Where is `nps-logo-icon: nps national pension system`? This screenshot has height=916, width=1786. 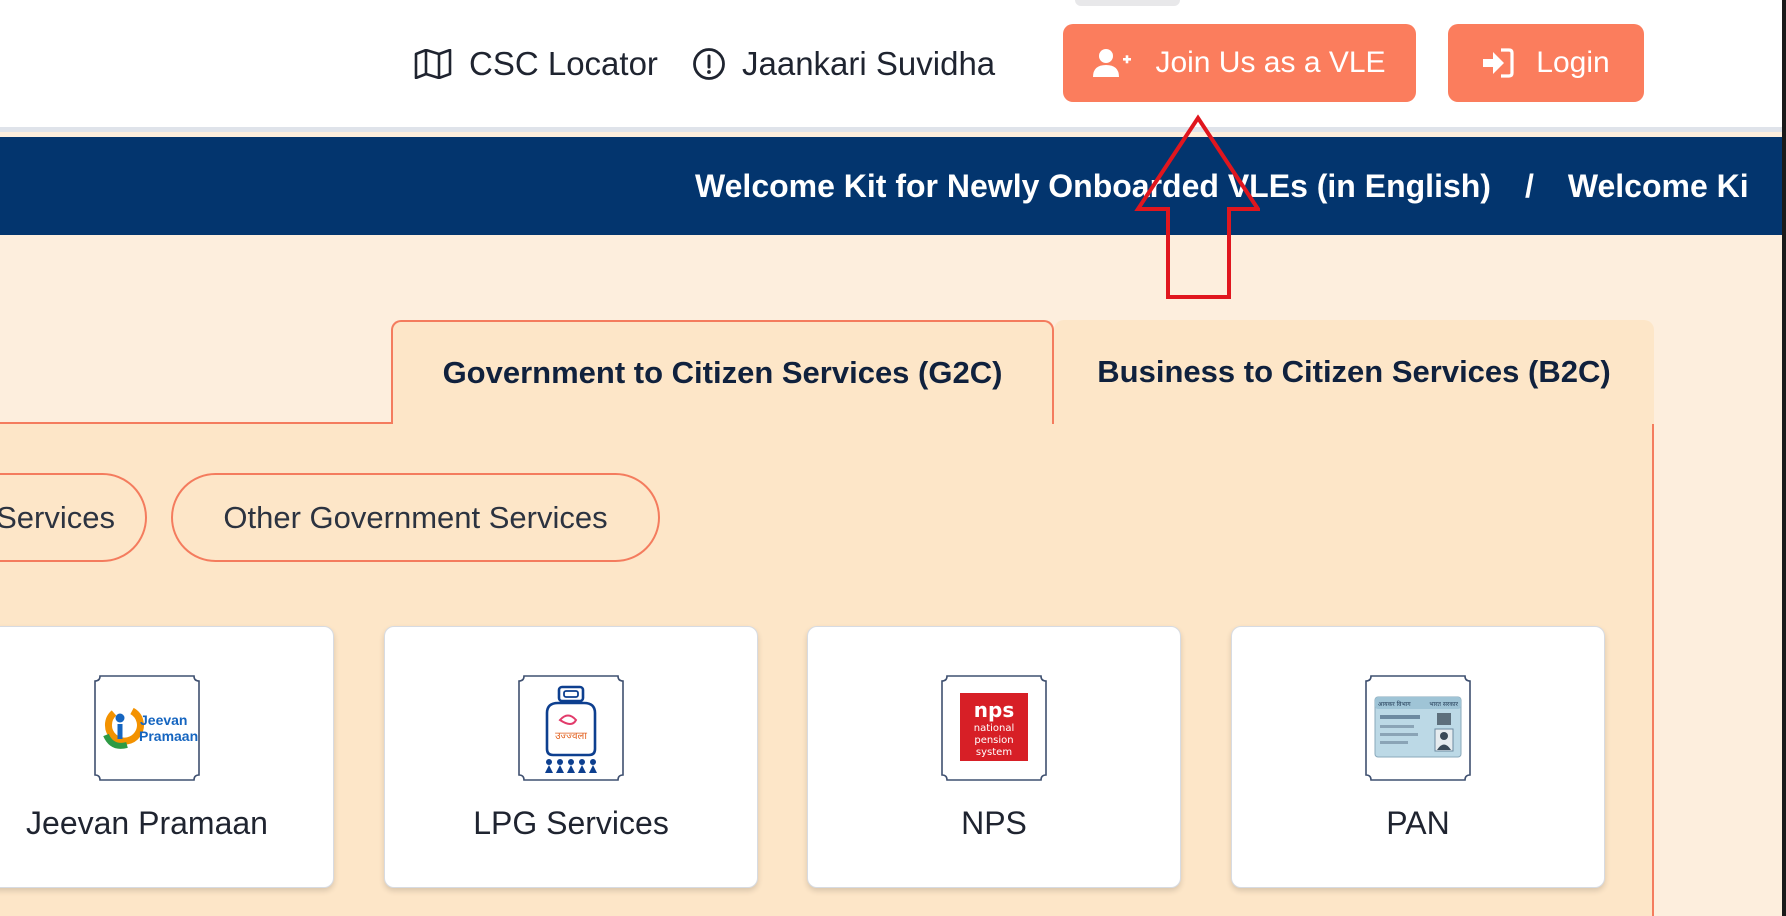 nps-logo-icon: nps national pension system is located at coordinates (994, 728).